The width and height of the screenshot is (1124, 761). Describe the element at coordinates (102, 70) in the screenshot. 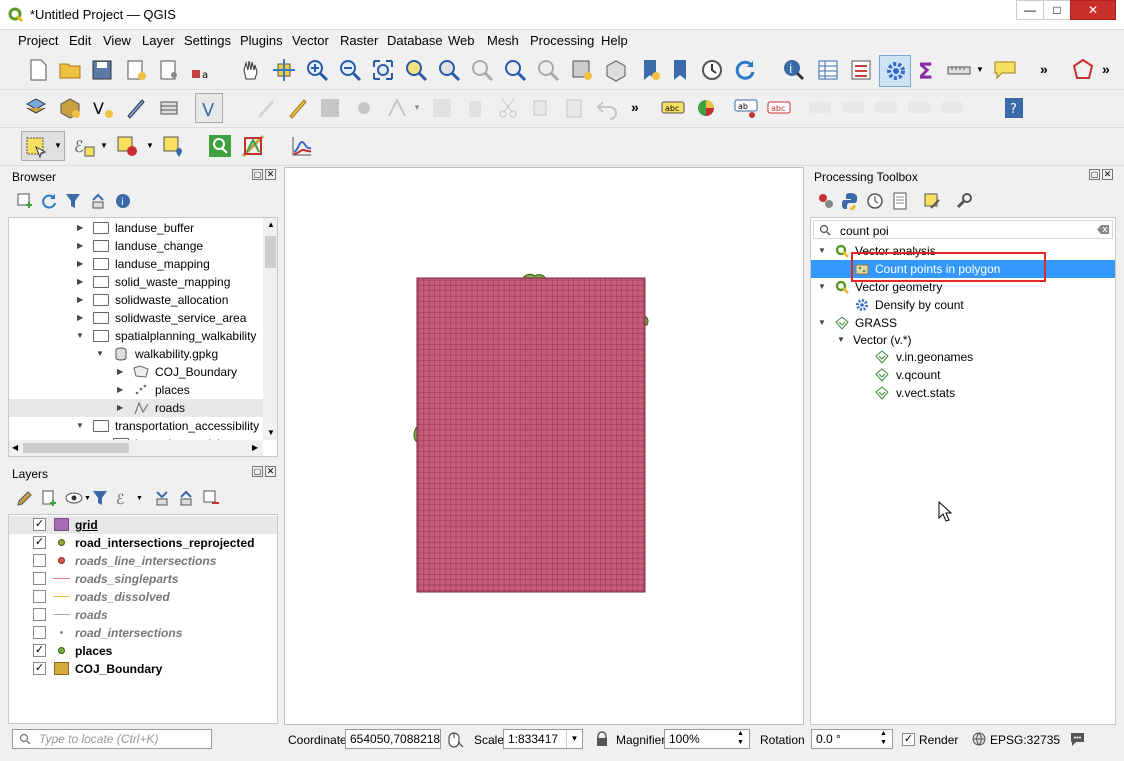

I see `save-project-icon` at that location.